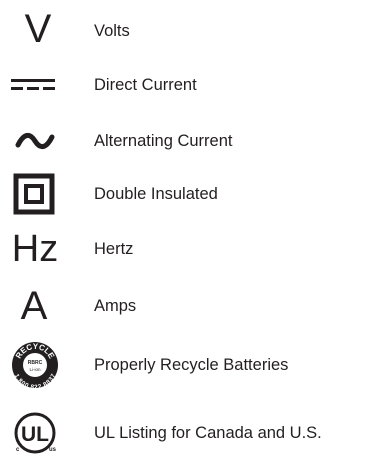 This screenshot has width=390, height=468. Describe the element at coordinates (208, 432) in the screenshot. I see `symbol-label: UL Listing for Canada and U.S.` at that location.